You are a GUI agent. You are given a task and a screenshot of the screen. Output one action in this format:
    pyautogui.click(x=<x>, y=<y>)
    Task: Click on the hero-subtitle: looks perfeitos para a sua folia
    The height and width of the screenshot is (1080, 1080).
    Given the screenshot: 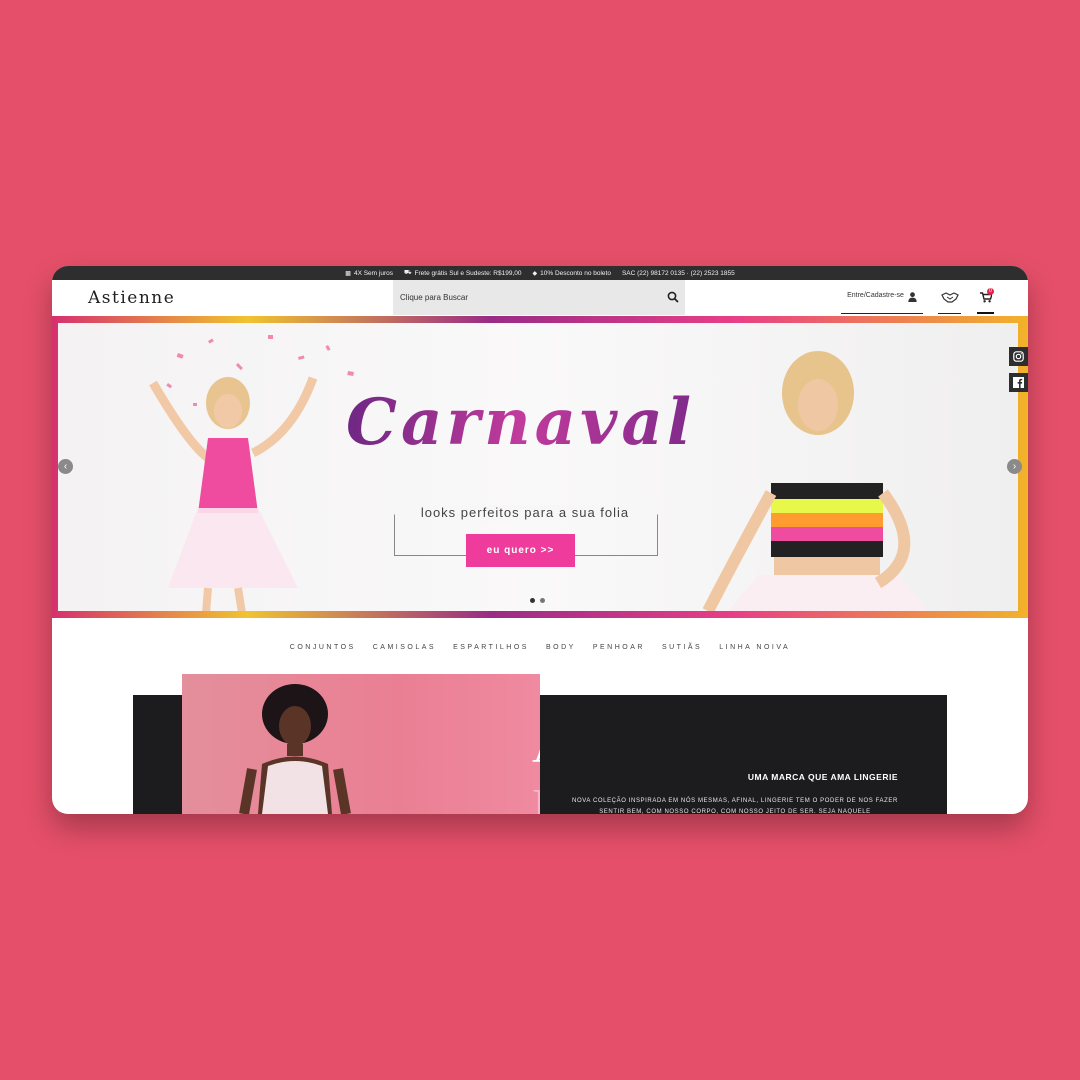 What is the action you would take?
    pyautogui.click(x=525, y=512)
    